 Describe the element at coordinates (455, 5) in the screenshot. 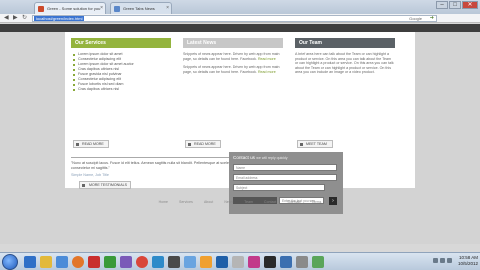

I see `maximize-button: □` at that location.